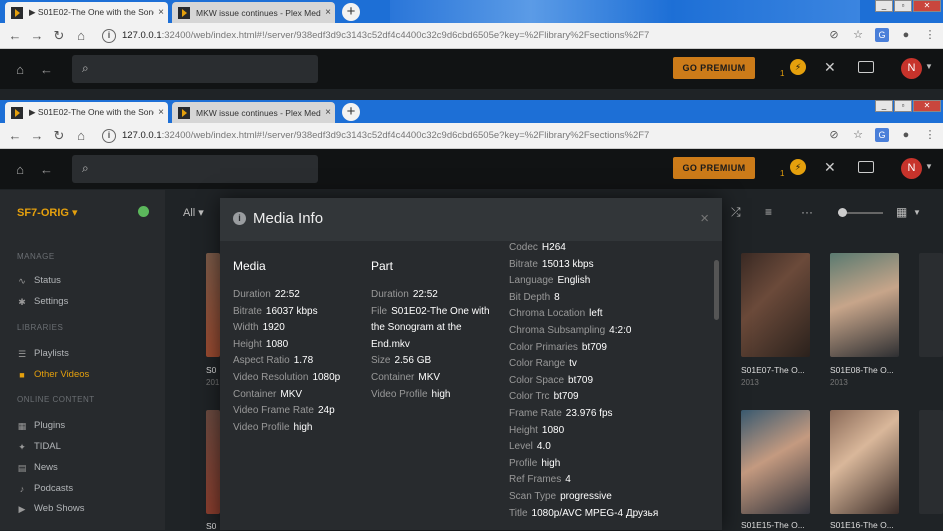 This screenshot has height=531, width=943. What do you see at coordinates (557, 297) in the screenshot?
I see `info-value: 8` at bounding box center [557, 297].